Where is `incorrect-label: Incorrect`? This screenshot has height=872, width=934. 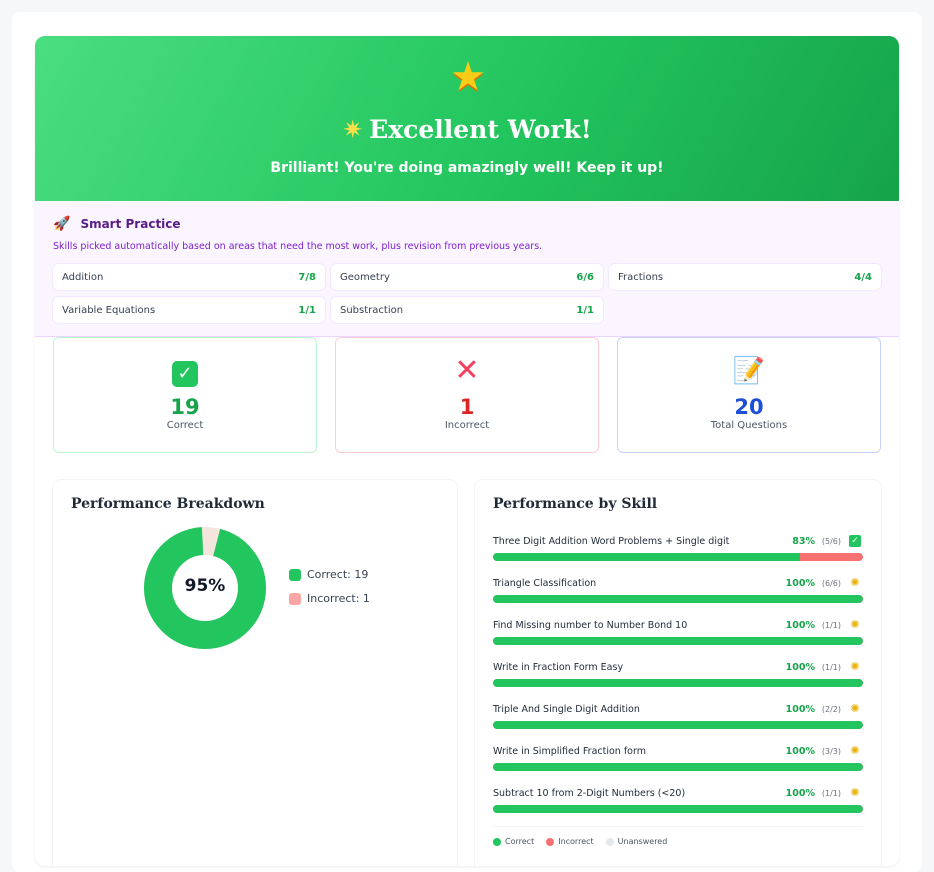
incorrect-label: Incorrect is located at coordinates (467, 425).